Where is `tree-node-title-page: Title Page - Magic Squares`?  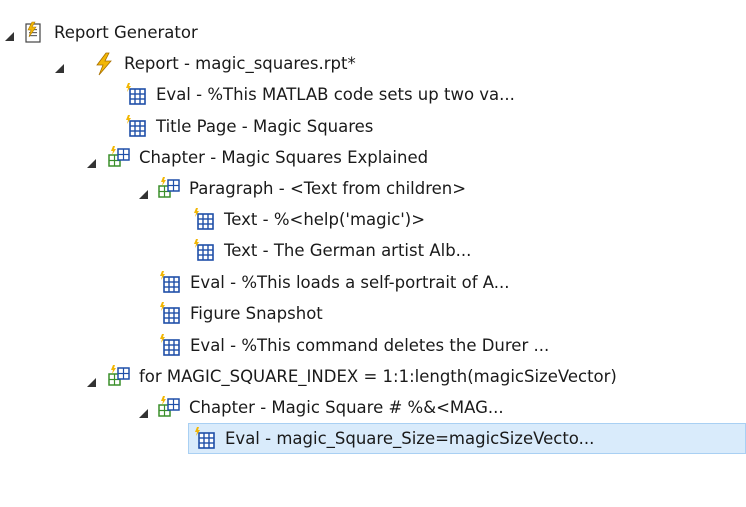
tree-node-title-page: Title Page - Magic Squares is located at coordinates (248, 126).